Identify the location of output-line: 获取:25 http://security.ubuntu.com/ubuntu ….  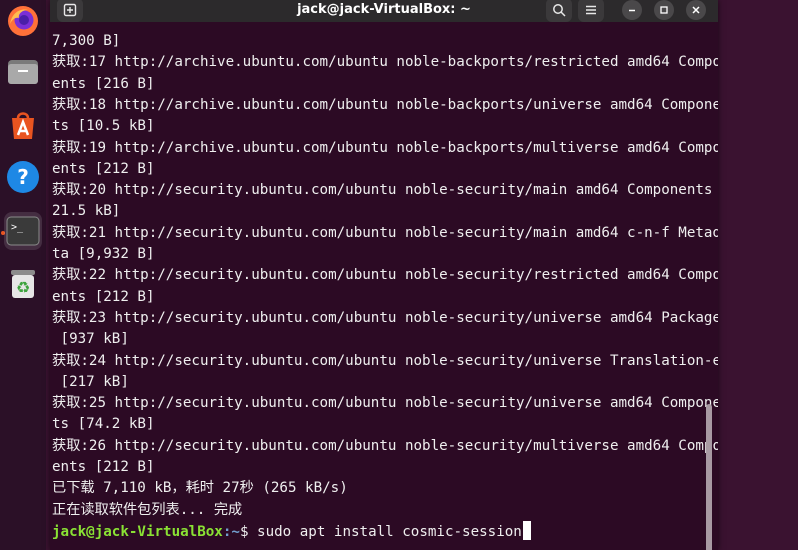
(385, 403).